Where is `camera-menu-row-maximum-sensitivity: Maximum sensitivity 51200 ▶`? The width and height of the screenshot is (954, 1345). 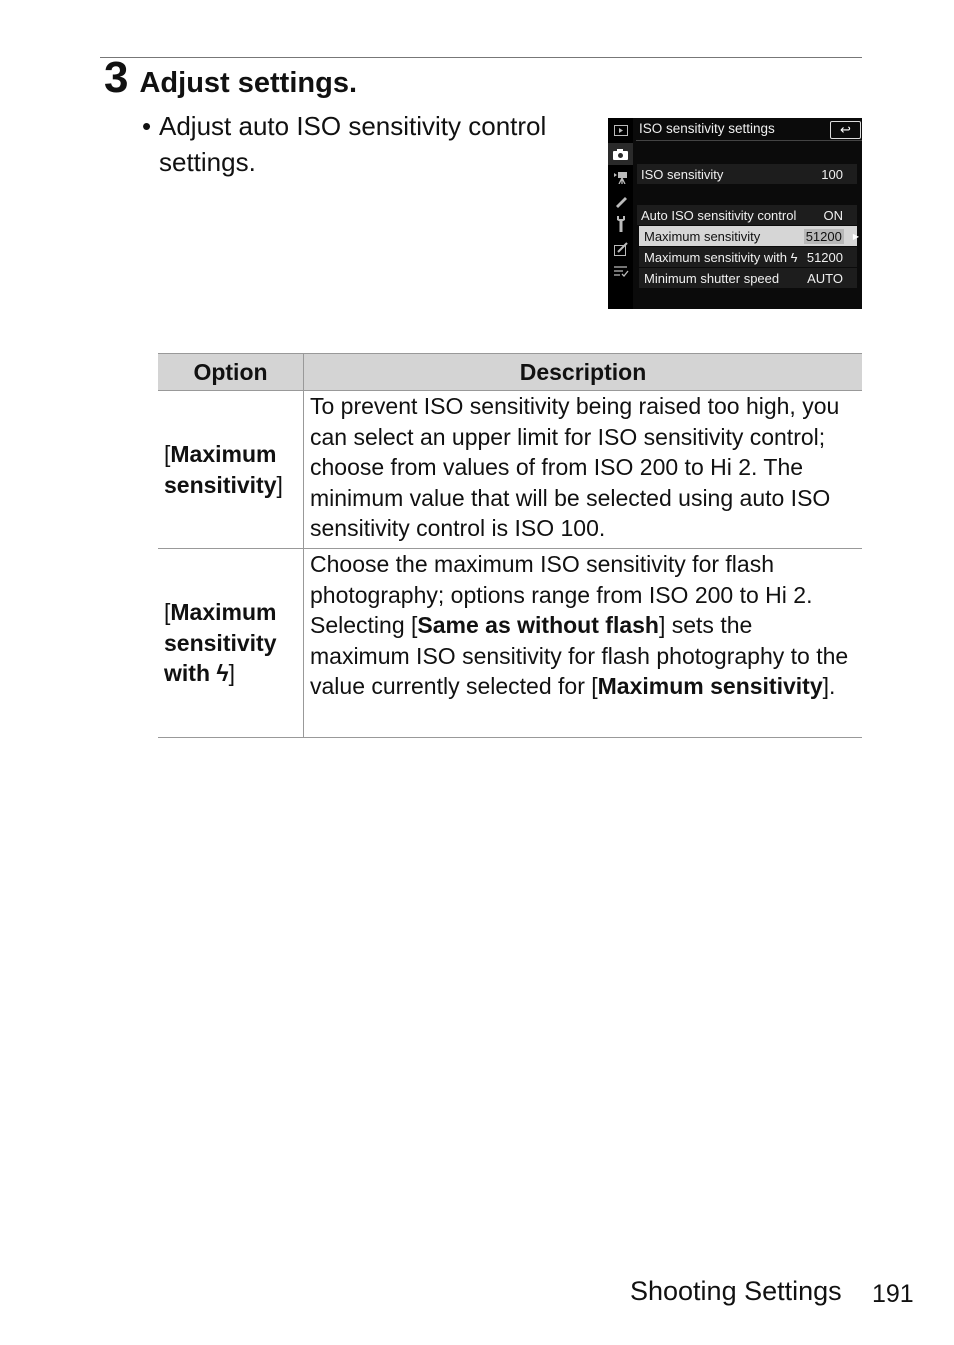 camera-menu-row-maximum-sensitivity: Maximum sensitivity 51200 ▶ is located at coordinates (749, 236).